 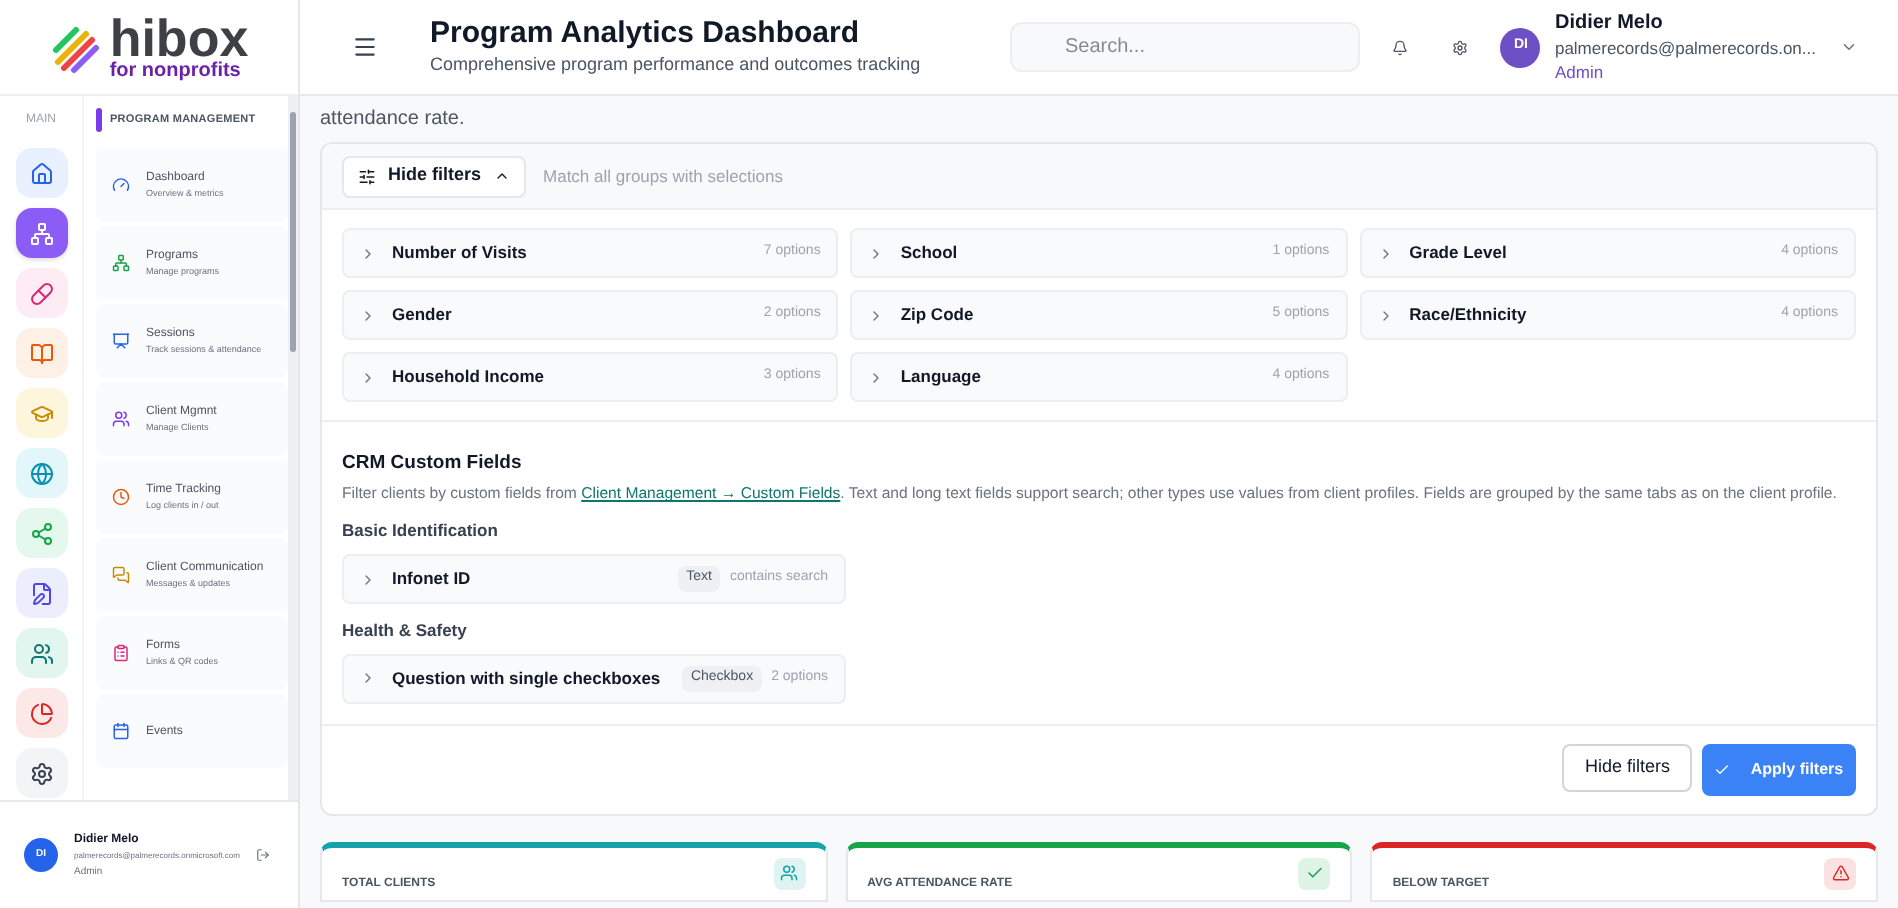 What do you see at coordinates (176, 71) in the screenshot?
I see `logo-tagline: for nonprofits` at bounding box center [176, 71].